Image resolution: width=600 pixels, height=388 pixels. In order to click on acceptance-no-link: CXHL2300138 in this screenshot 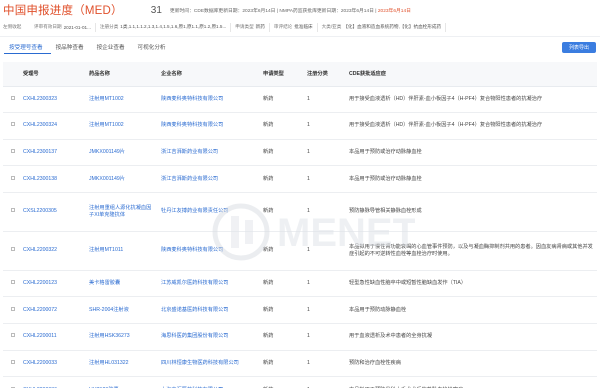, I will do `click(50, 179)`.